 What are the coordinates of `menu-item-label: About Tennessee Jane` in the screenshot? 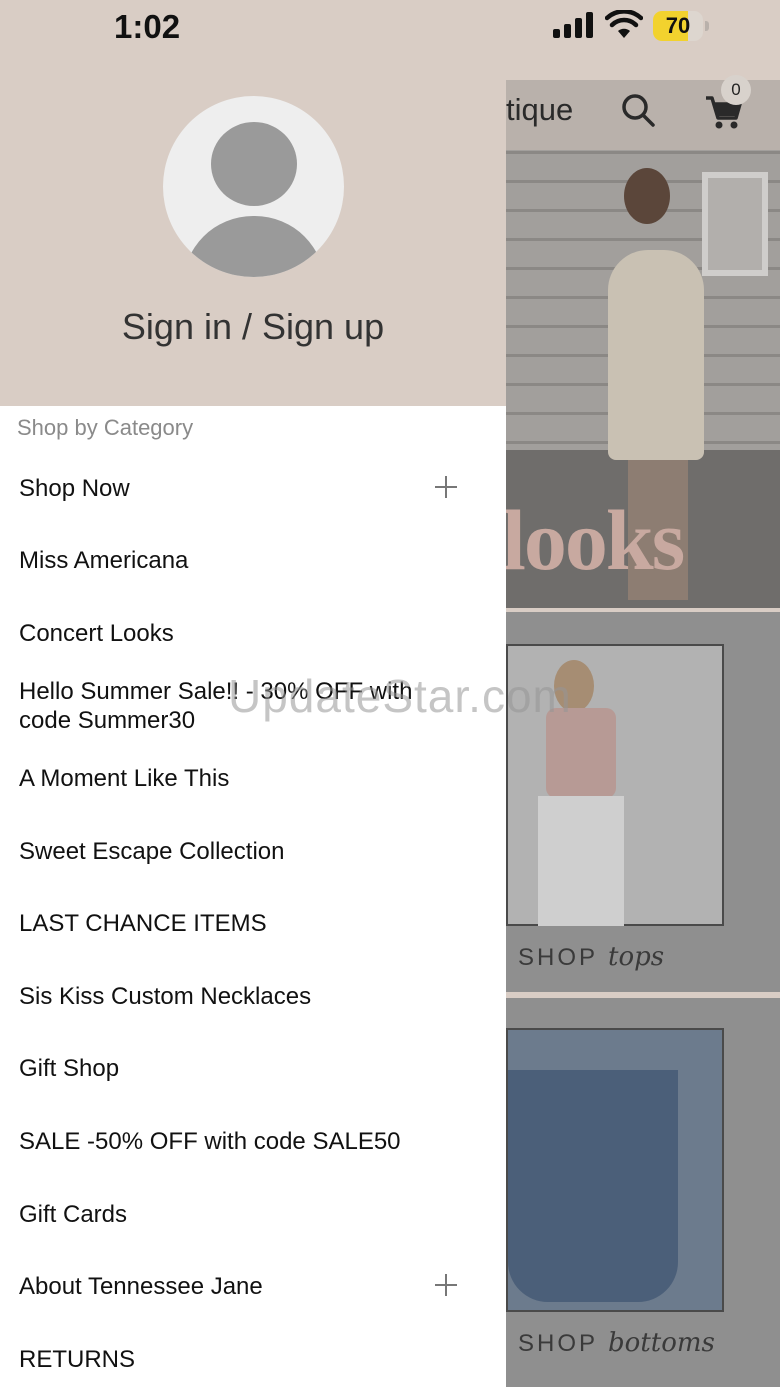 It's located at (141, 1286).